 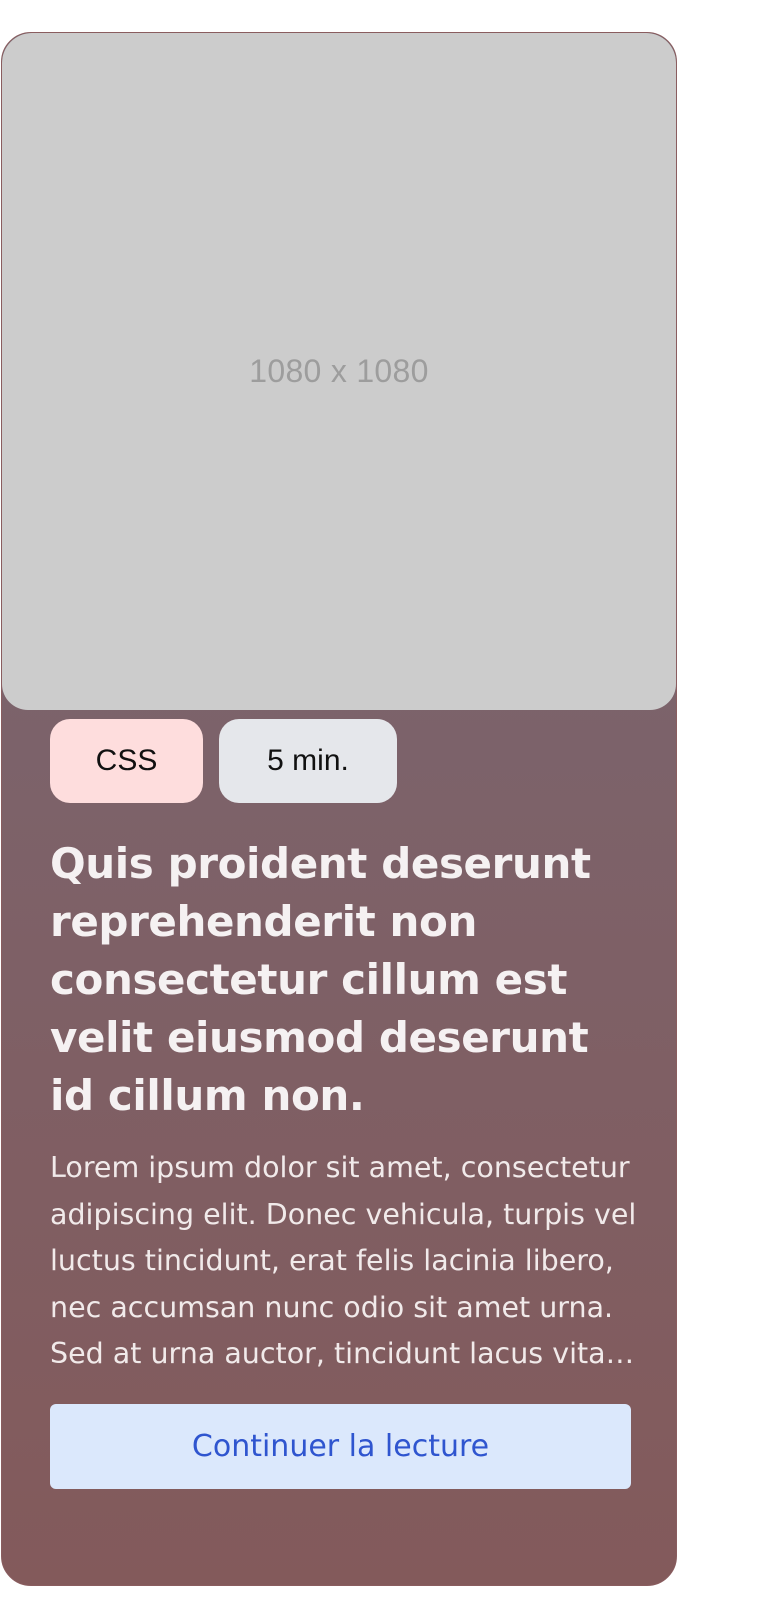 I want to click on topic-tag: CSS, so click(x=126, y=761).